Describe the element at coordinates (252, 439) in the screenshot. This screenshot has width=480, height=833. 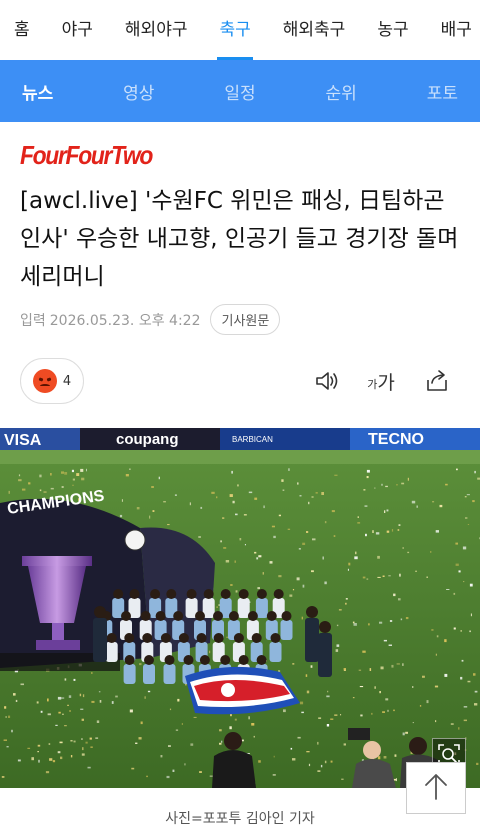
I see `ad-board-barbican: BARBICAN` at that location.